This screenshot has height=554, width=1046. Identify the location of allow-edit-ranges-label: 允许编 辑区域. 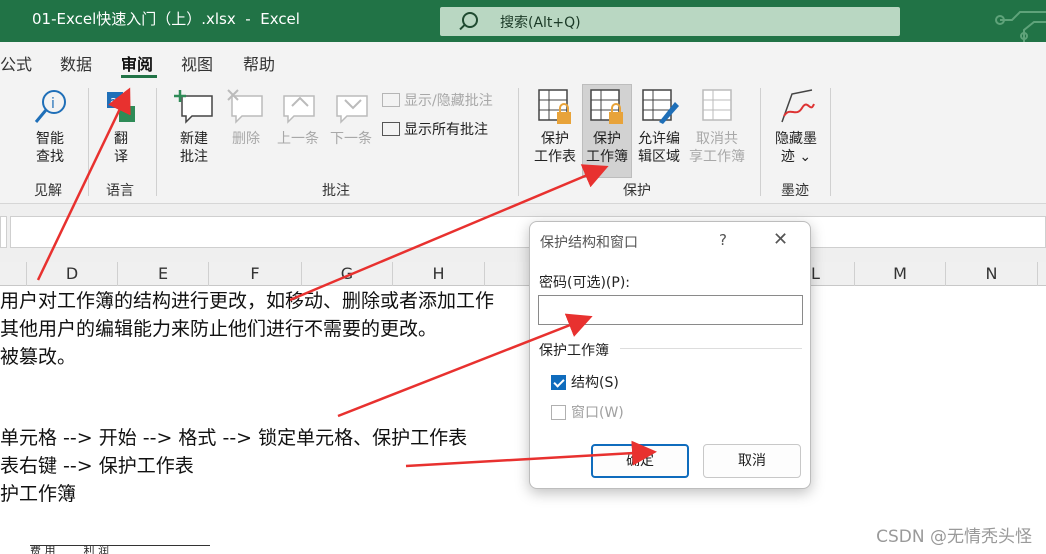
(659, 148).